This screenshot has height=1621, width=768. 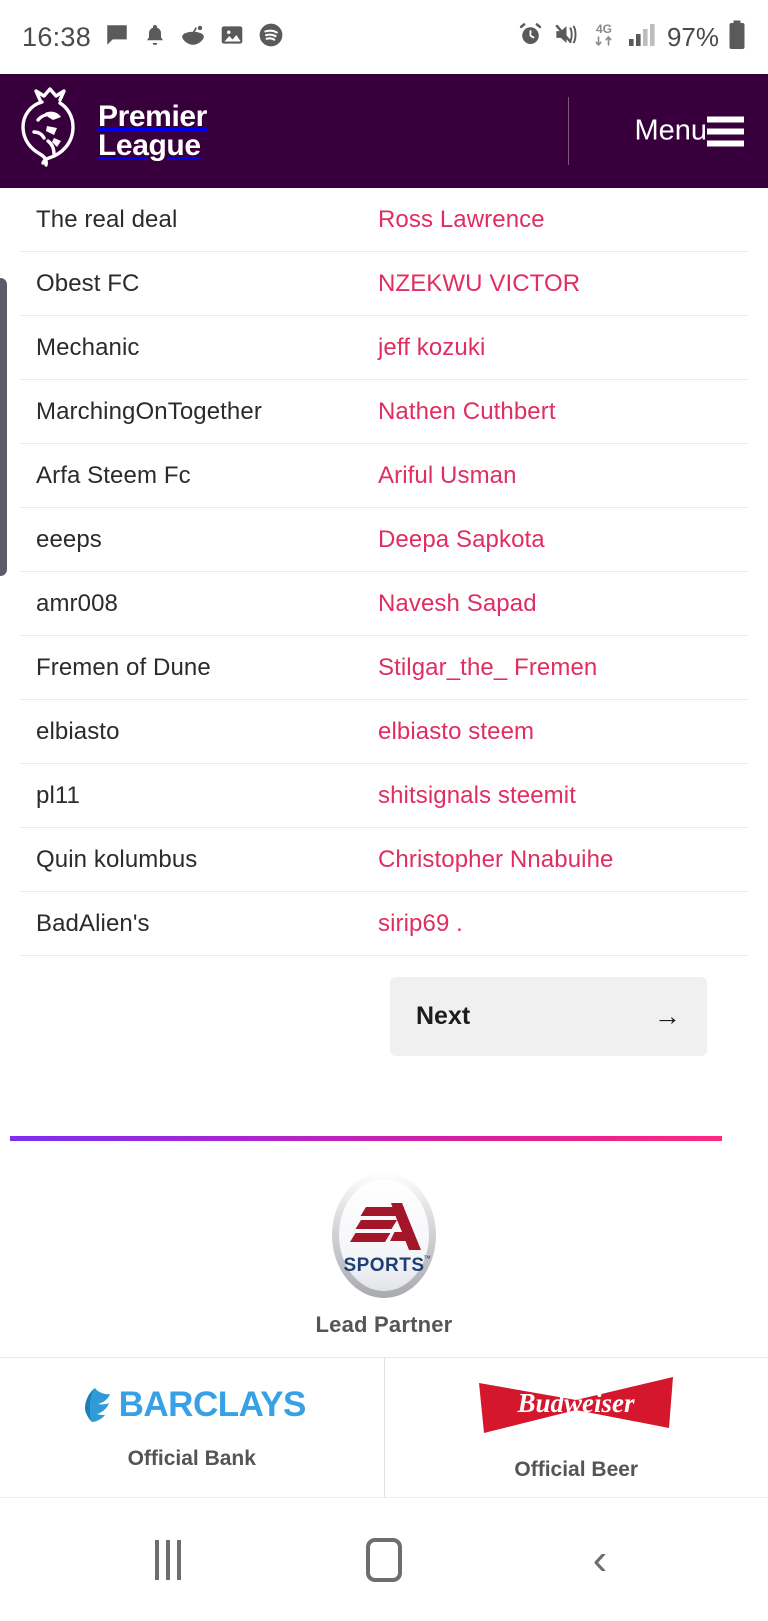 What do you see at coordinates (692, 36) in the screenshot?
I see `battery-percent-label: 97%` at bounding box center [692, 36].